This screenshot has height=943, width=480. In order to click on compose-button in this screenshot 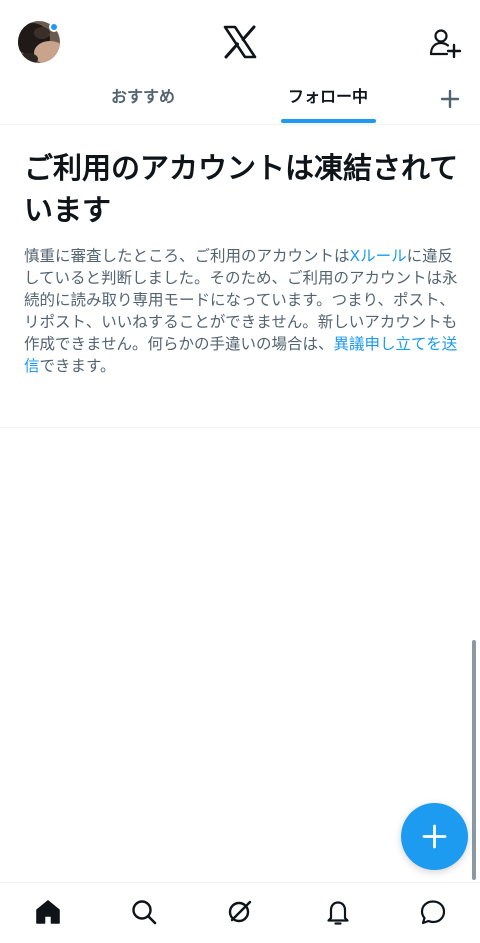, I will do `click(434, 836)`.